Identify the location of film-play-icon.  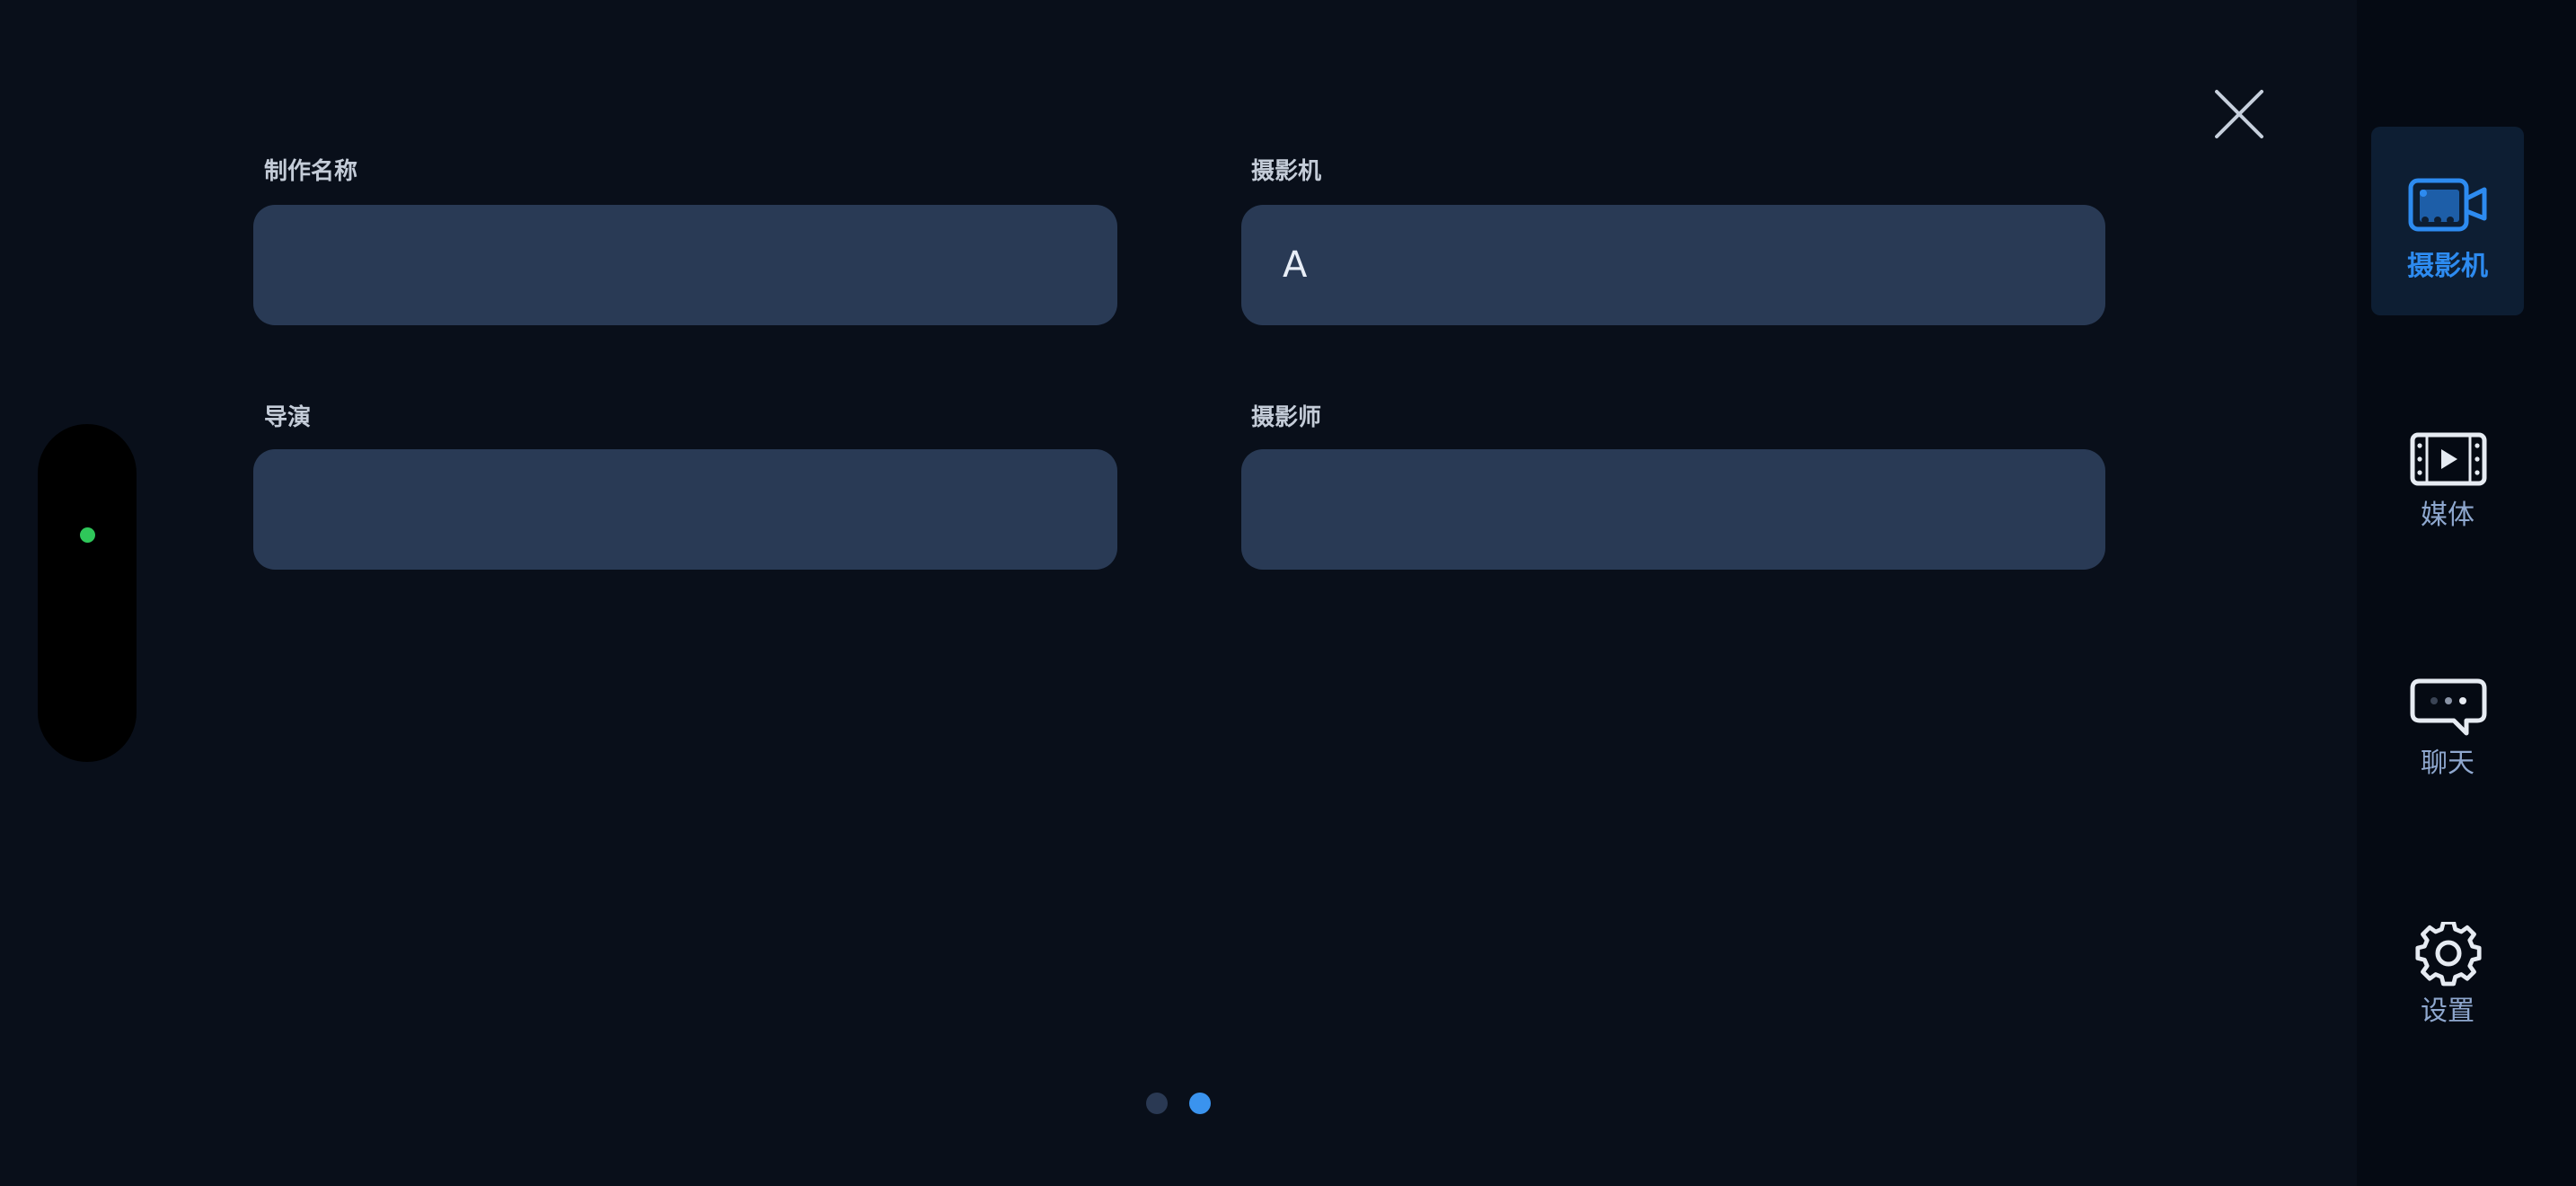
(2448, 463).